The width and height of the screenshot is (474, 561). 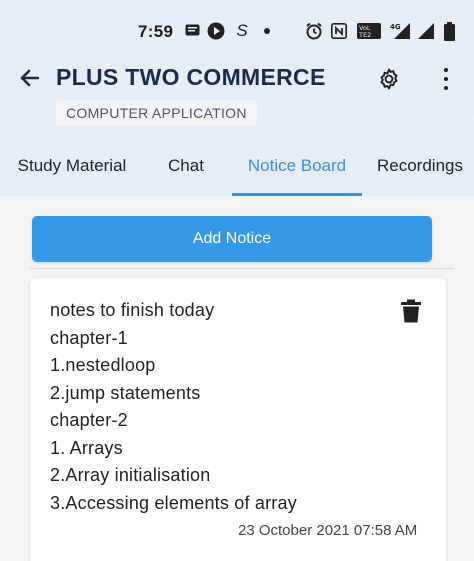 I want to click on arrow-back-icon, so click(x=29, y=78).